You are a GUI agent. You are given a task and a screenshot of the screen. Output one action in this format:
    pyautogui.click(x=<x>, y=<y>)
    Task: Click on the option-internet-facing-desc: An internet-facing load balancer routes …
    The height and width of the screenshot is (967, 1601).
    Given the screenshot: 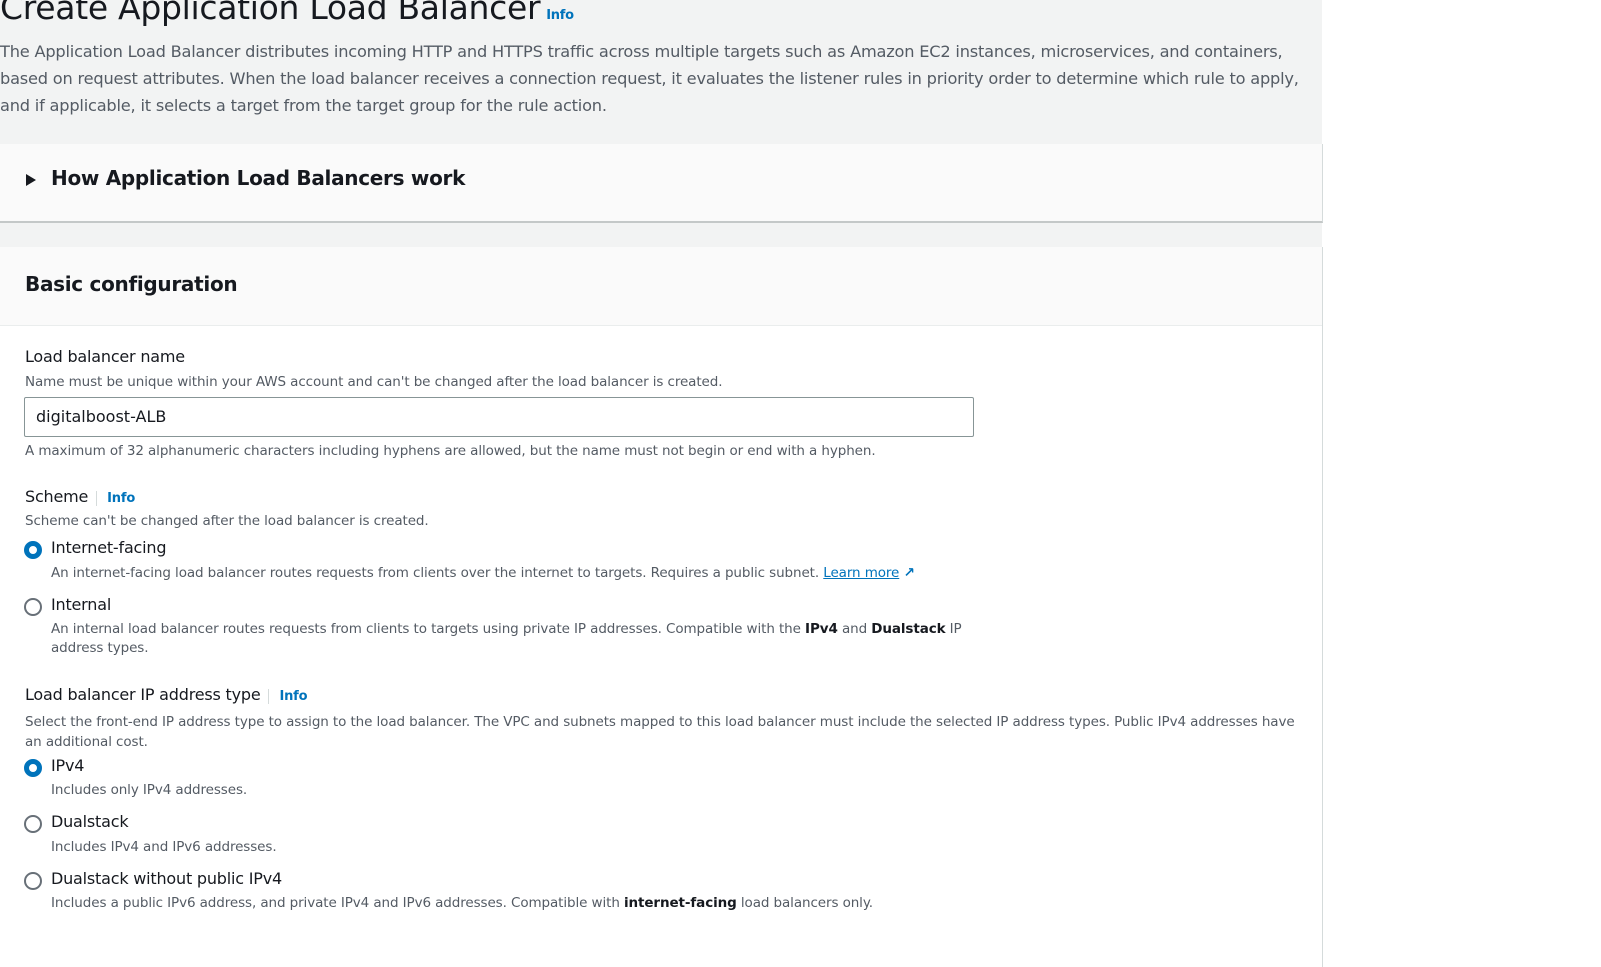 What is the action you would take?
    pyautogui.click(x=483, y=573)
    